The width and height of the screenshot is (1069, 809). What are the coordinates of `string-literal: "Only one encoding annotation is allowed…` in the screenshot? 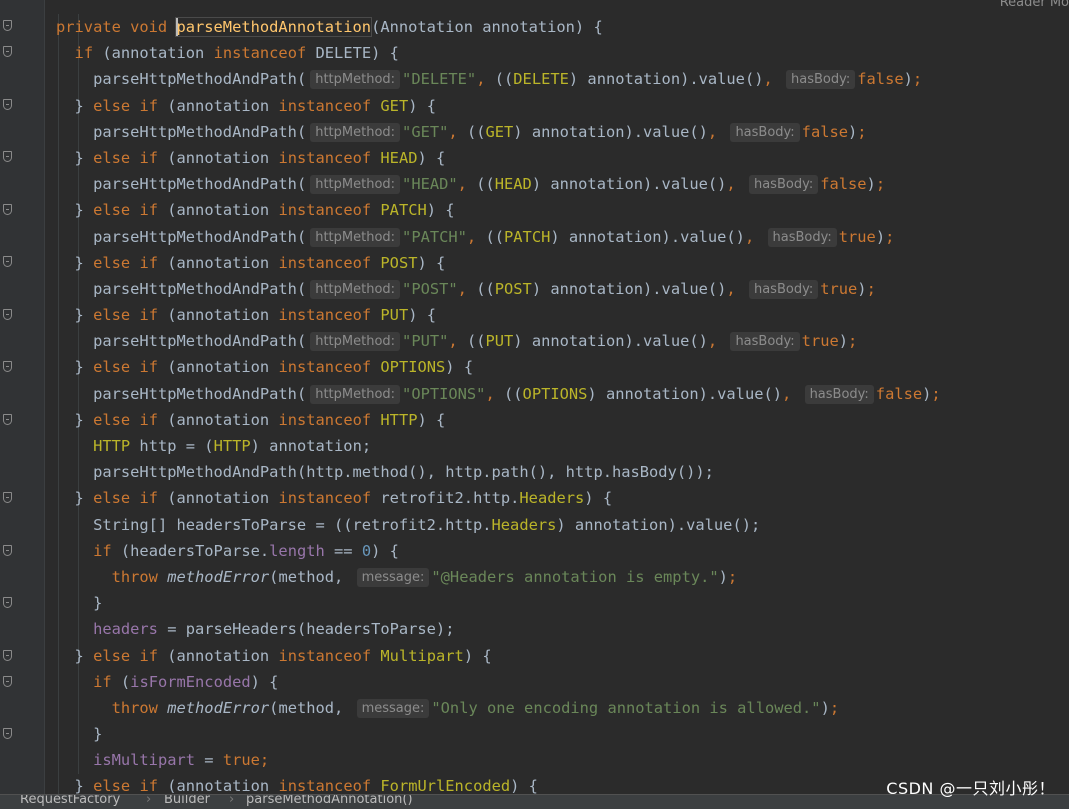 It's located at (626, 707).